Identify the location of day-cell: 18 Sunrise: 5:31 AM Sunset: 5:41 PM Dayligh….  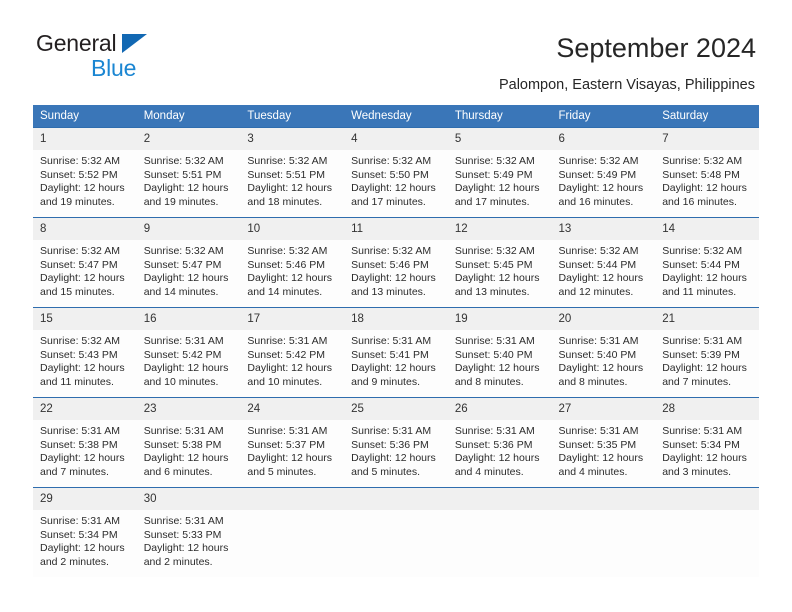
(396, 352).